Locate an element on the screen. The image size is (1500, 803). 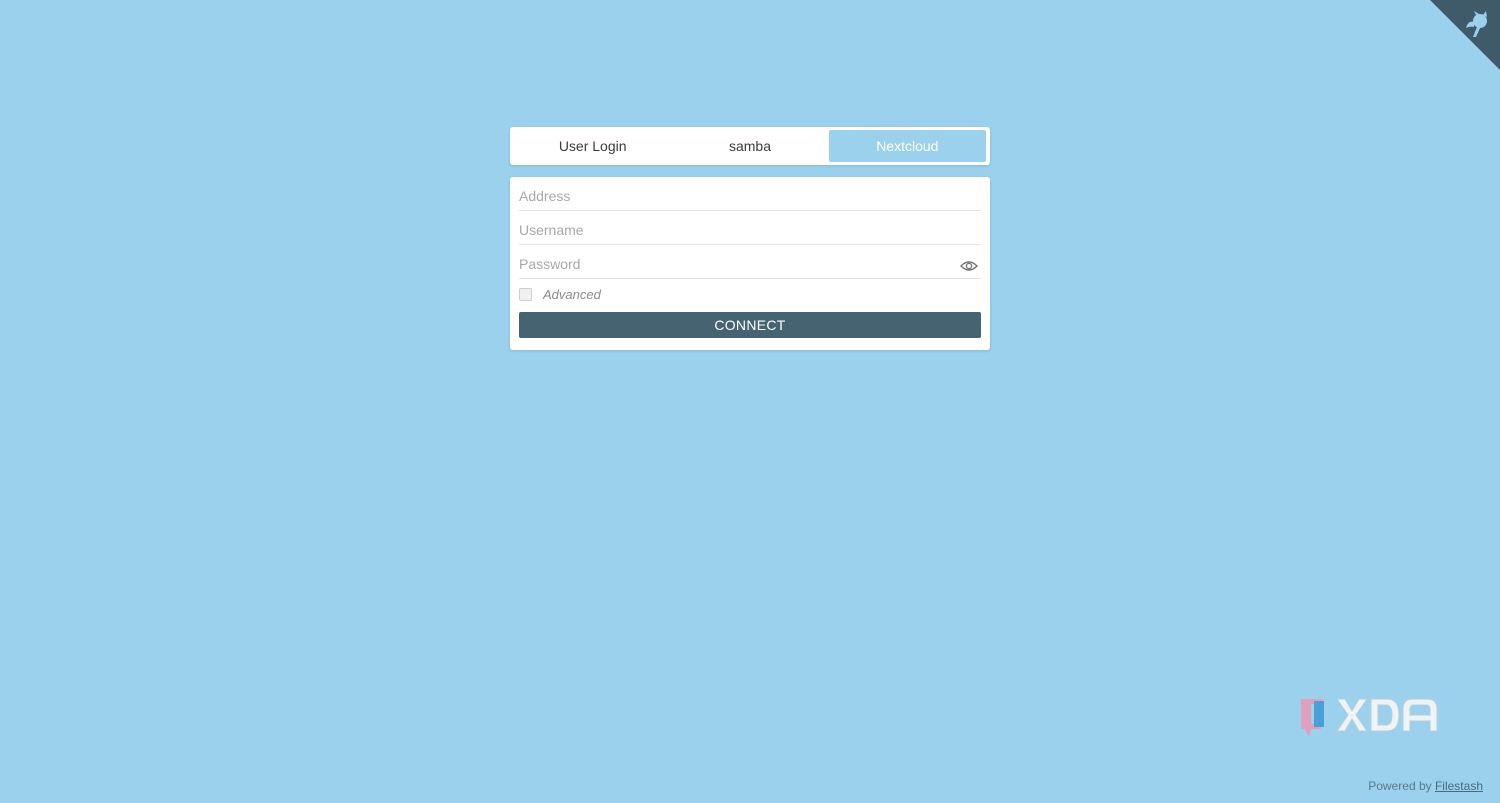
login-form: Advanced CONNECT is located at coordinates (750, 263).